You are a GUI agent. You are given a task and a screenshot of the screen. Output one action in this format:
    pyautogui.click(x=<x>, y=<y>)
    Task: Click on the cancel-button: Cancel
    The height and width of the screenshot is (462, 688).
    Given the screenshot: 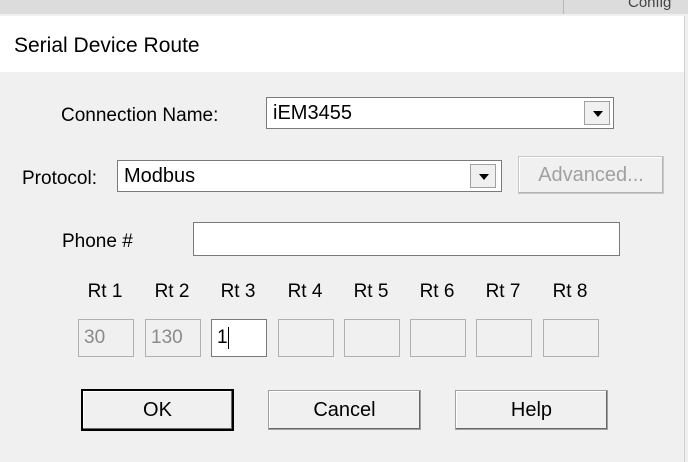 What is the action you would take?
    pyautogui.click(x=344, y=410)
    